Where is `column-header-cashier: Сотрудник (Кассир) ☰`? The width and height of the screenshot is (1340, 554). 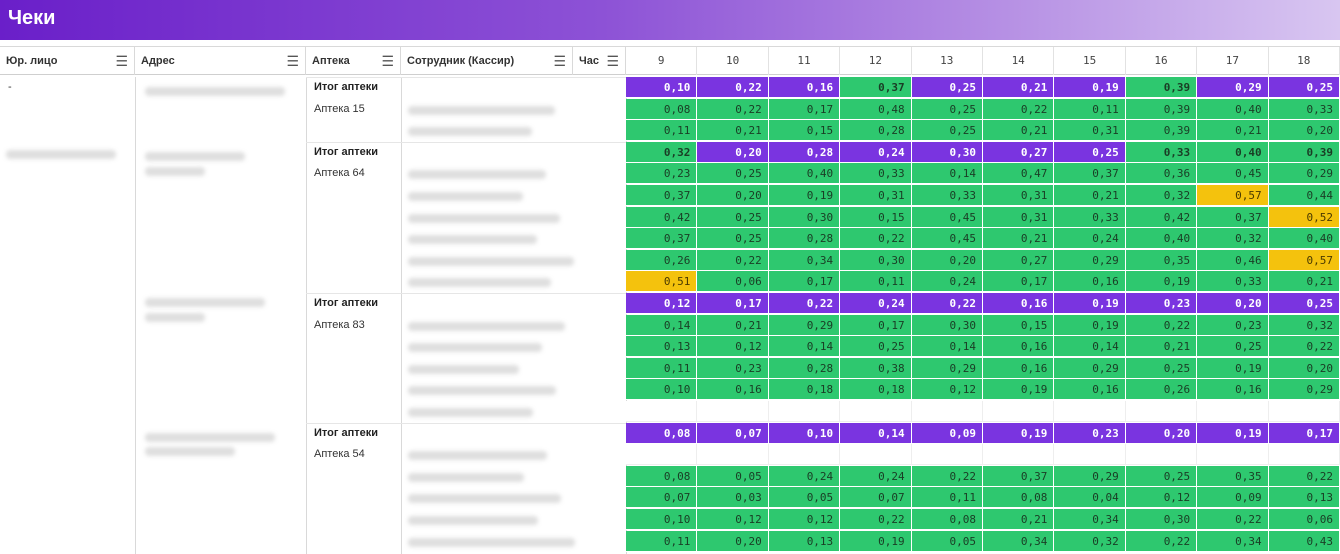
column-header-cashier: Сотрудник (Кассир) ☰ is located at coordinates (487, 61).